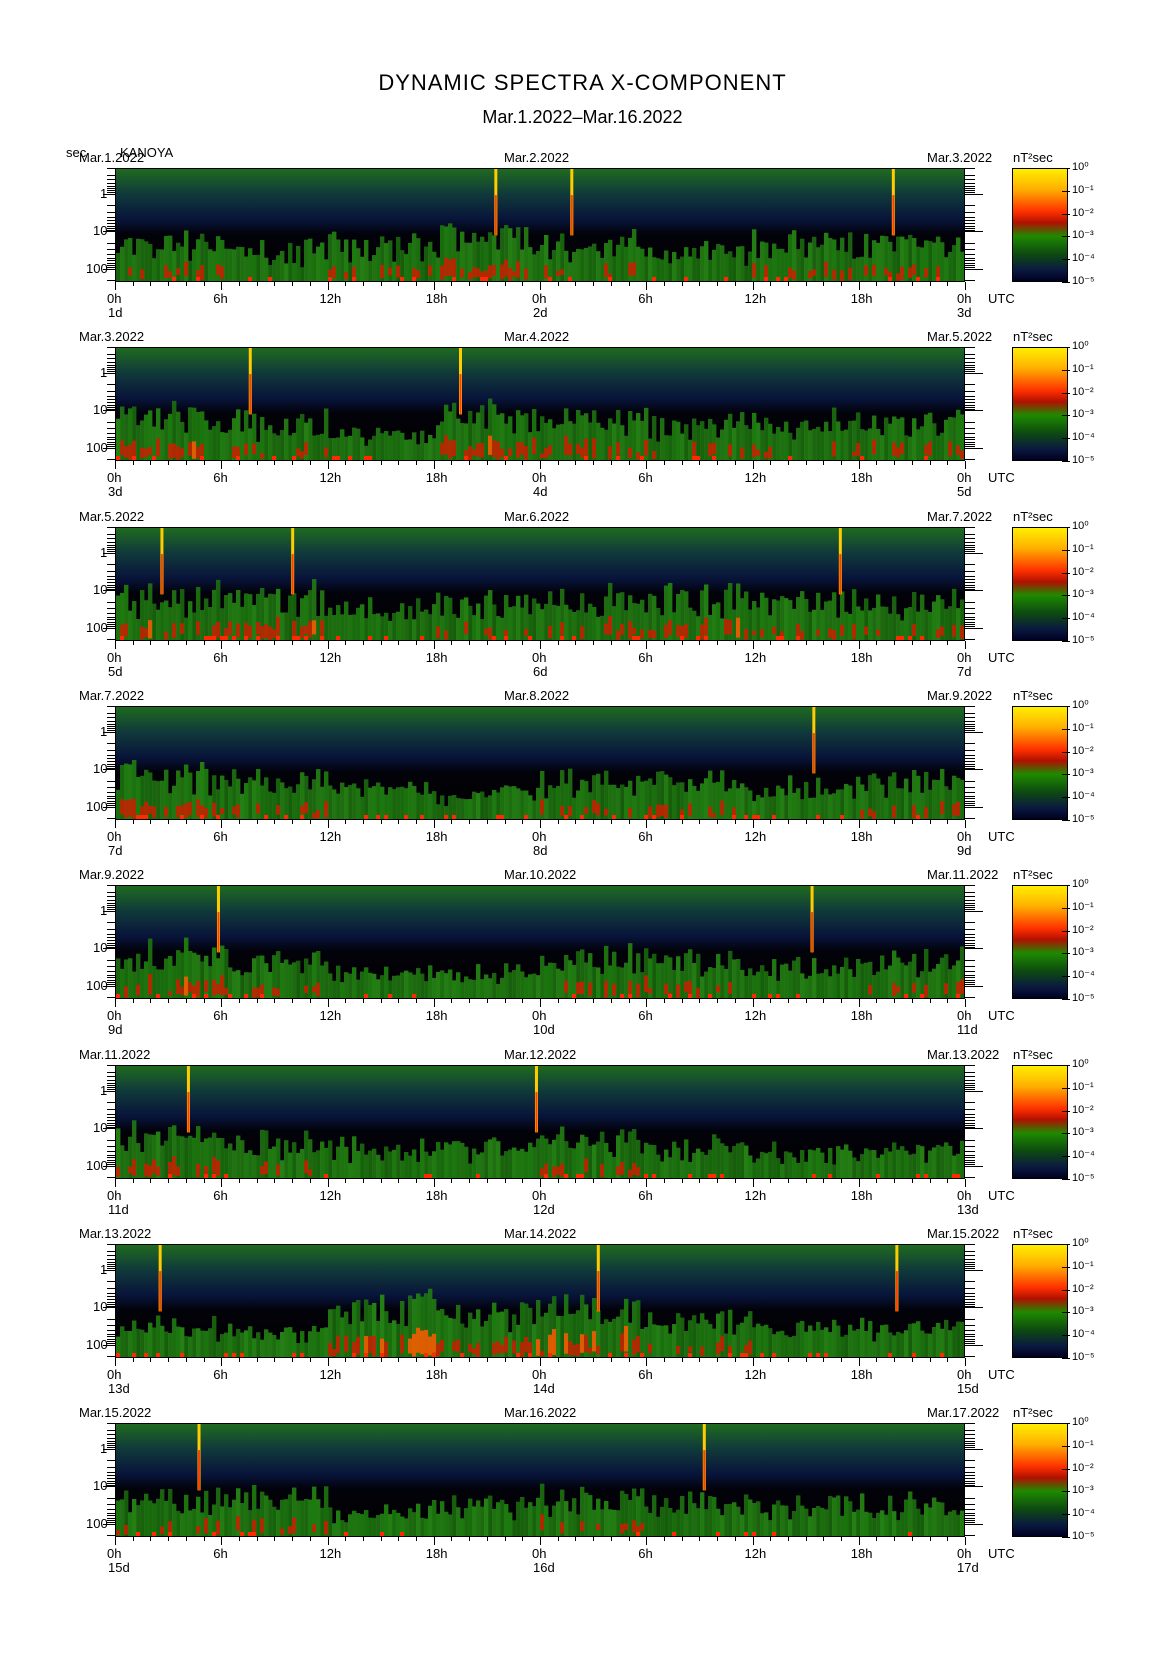 This screenshot has width=1165, height=1679. What do you see at coordinates (974, 912) in the screenshot?
I see `y-tick-right` at bounding box center [974, 912].